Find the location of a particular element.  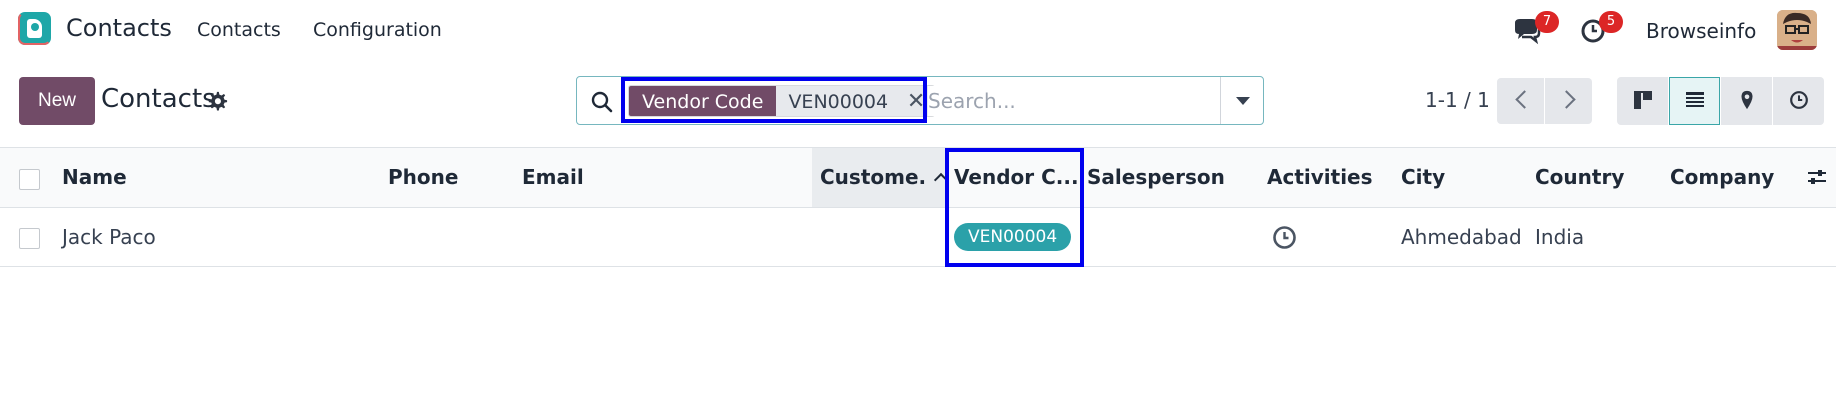

list-view-button is located at coordinates (1694, 101).